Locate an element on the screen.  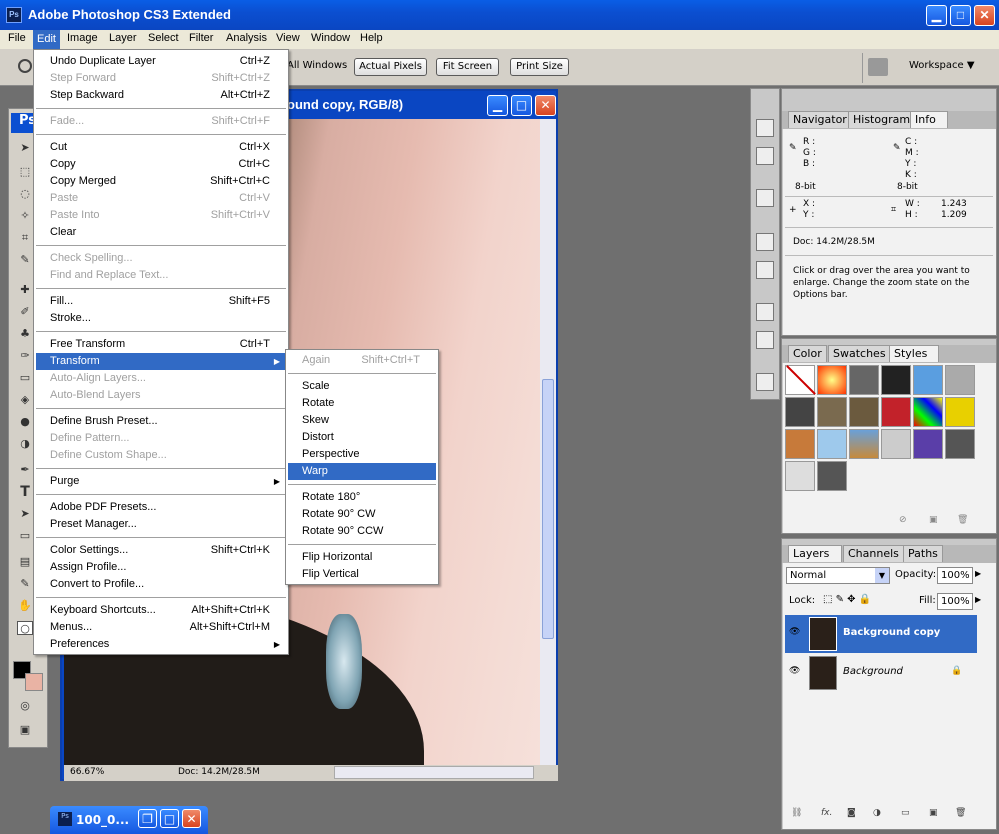
tab-swatches: Swatches is located at coordinates (859, 353).